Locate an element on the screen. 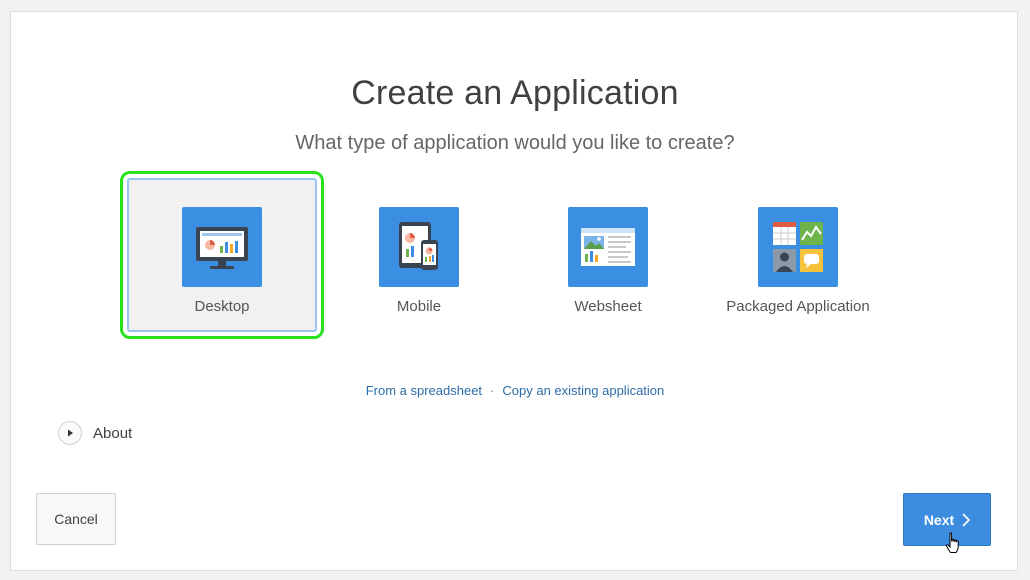 The height and width of the screenshot is (580, 1030). option-label: Websheet is located at coordinates (608, 306).